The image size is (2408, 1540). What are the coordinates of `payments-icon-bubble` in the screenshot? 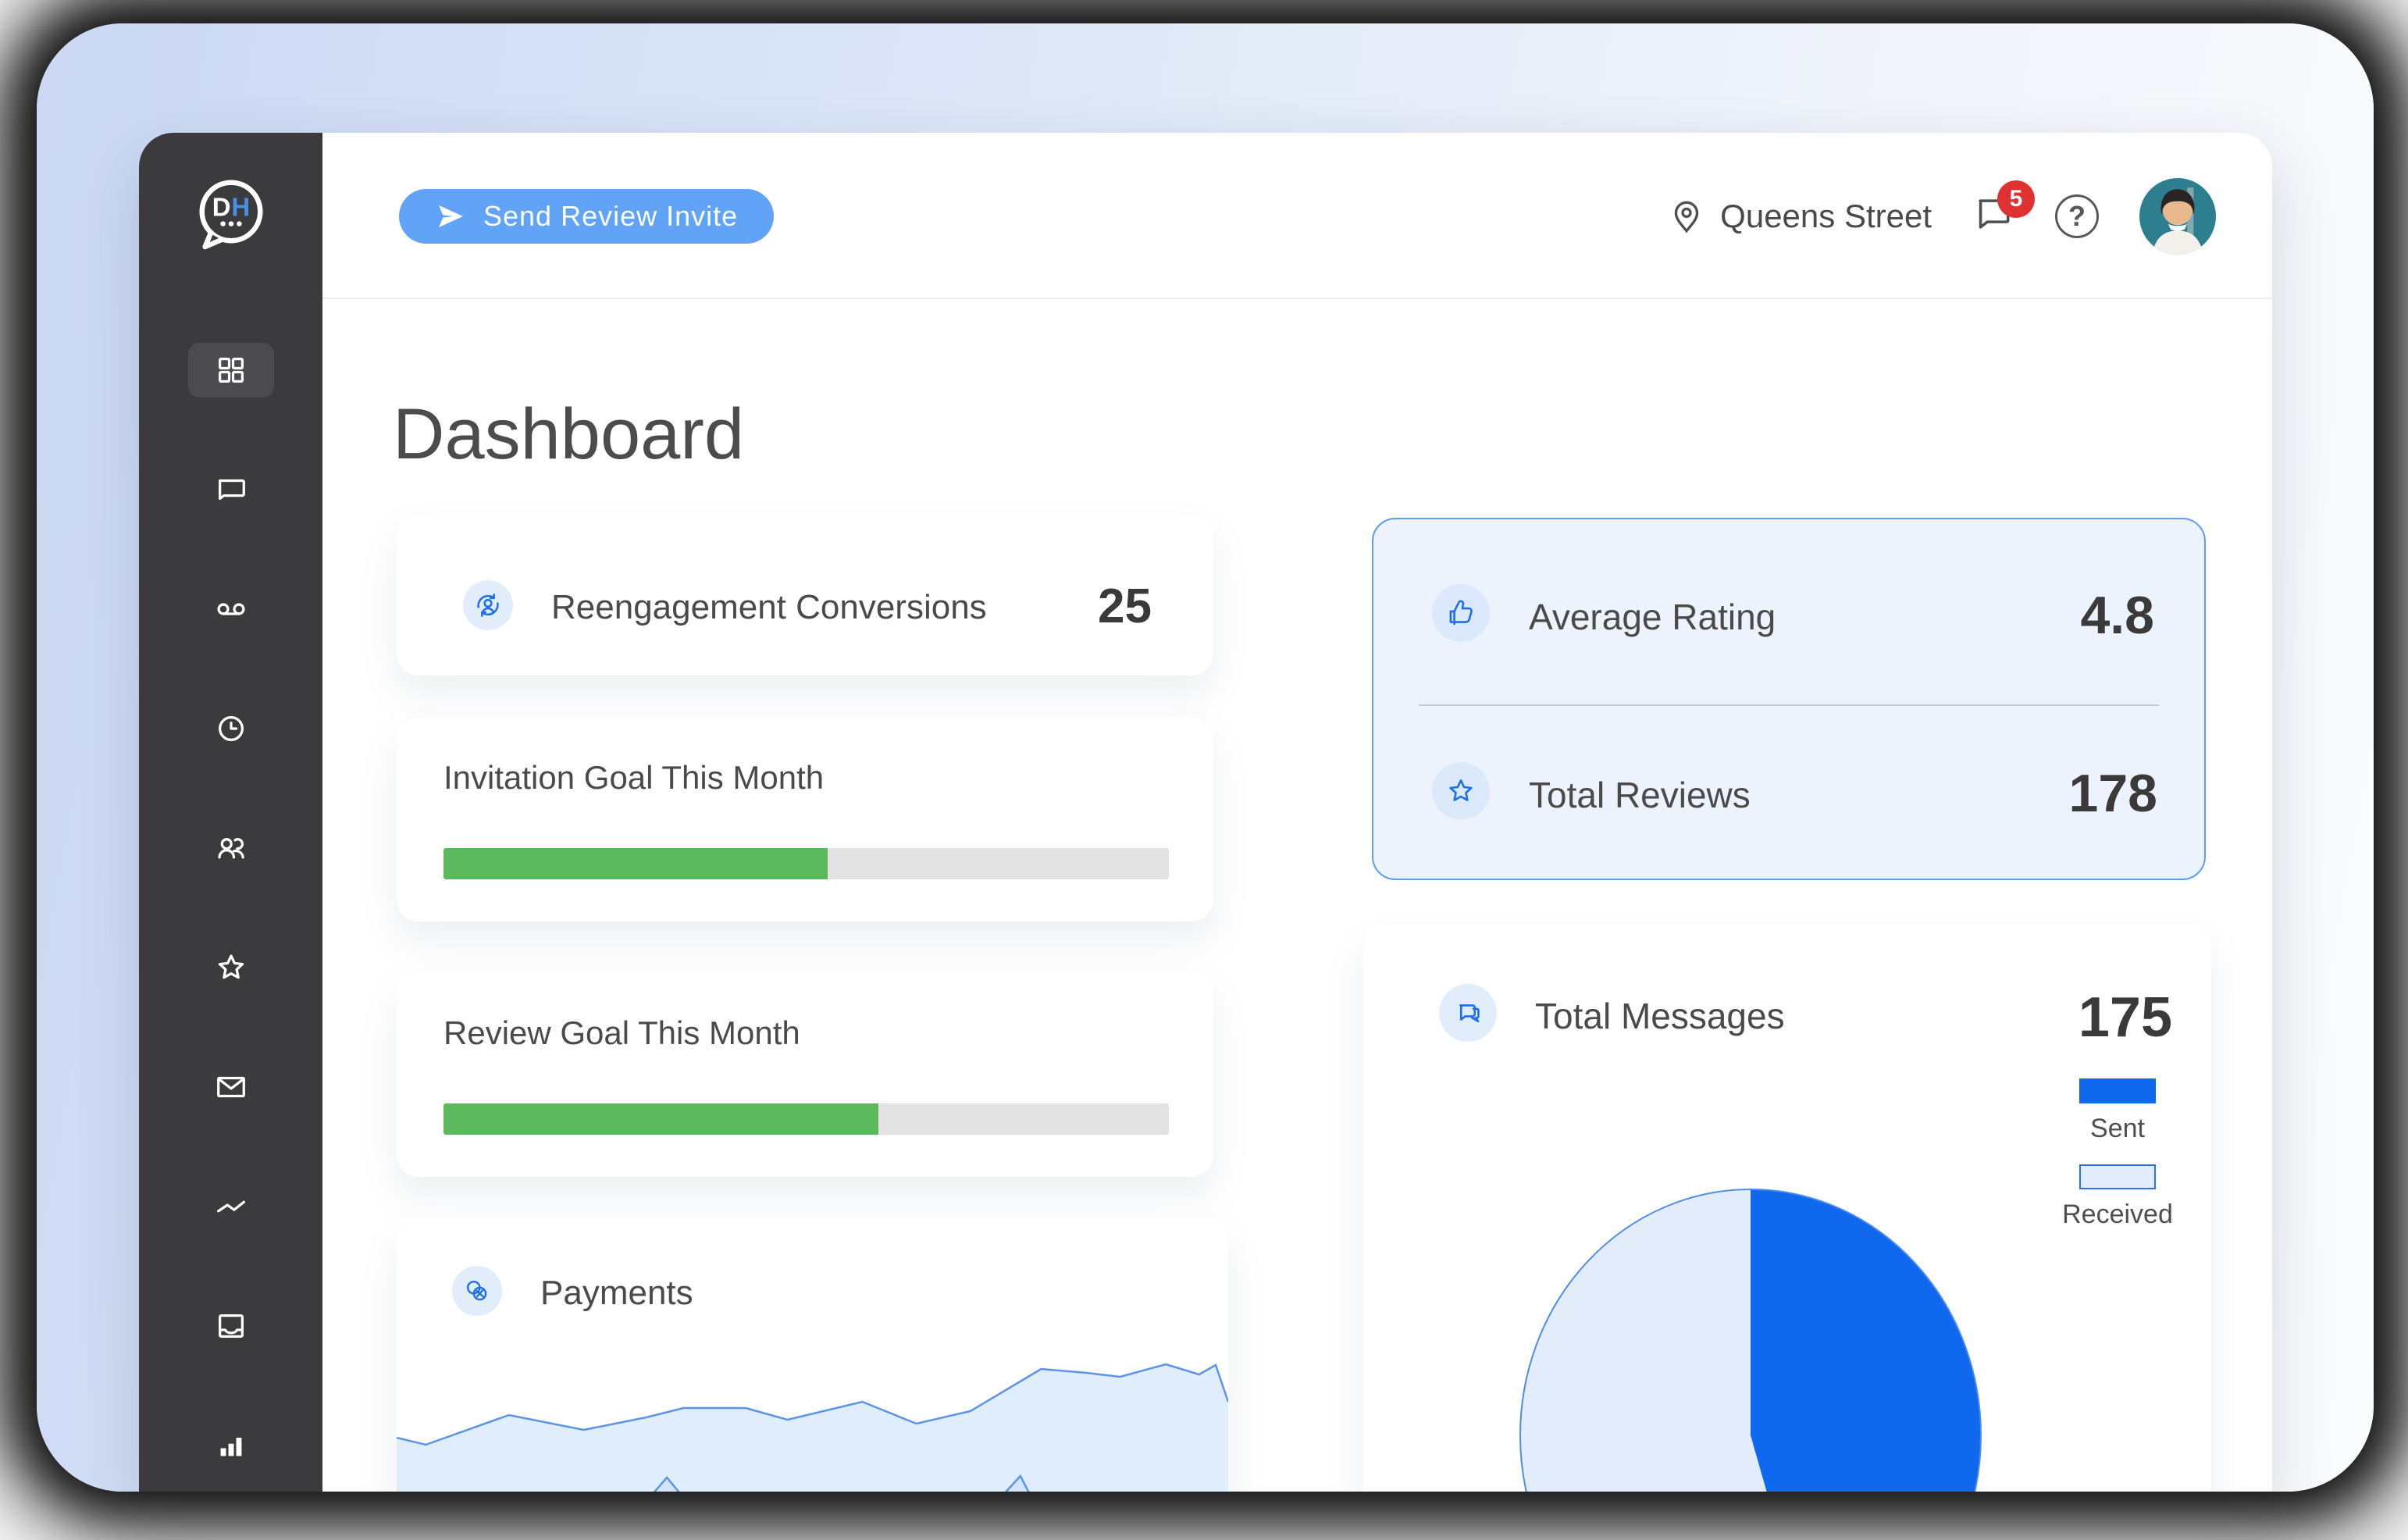 It's located at (477, 1291).